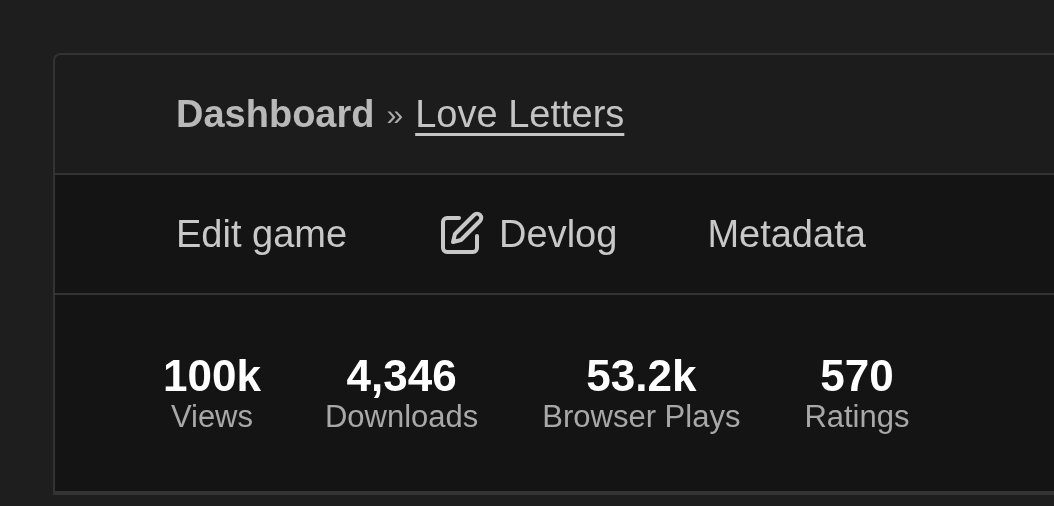 The width and height of the screenshot is (1054, 506). Describe the element at coordinates (211, 417) in the screenshot. I see `stat-label: Views` at that location.